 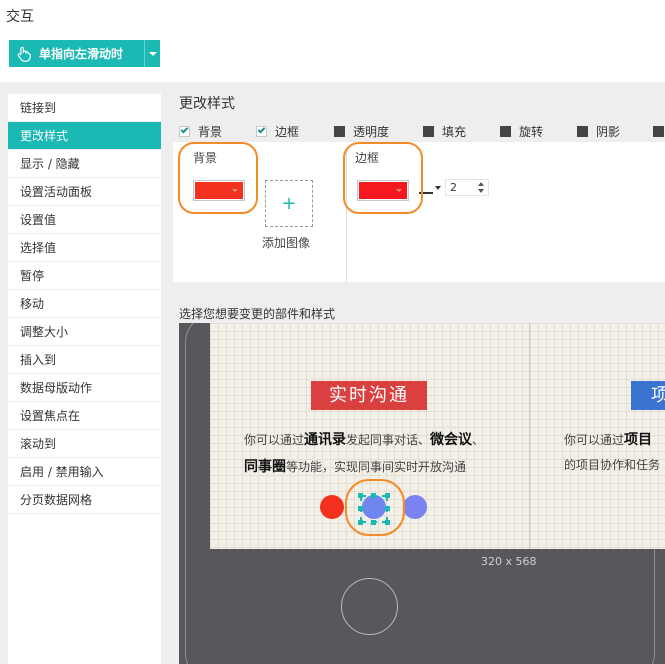 I want to click on add-image-label: 添加图像, so click(x=286, y=243).